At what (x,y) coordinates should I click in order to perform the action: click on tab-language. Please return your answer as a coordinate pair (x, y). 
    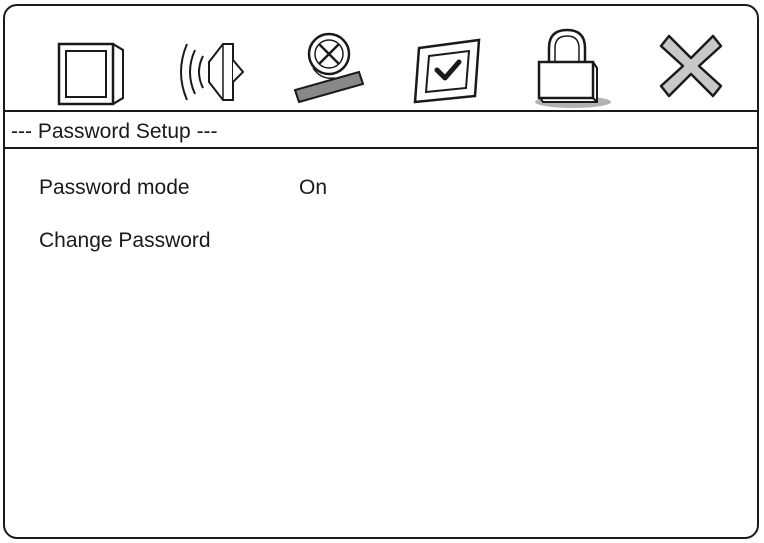
    Looking at the image, I should click on (331, 64).